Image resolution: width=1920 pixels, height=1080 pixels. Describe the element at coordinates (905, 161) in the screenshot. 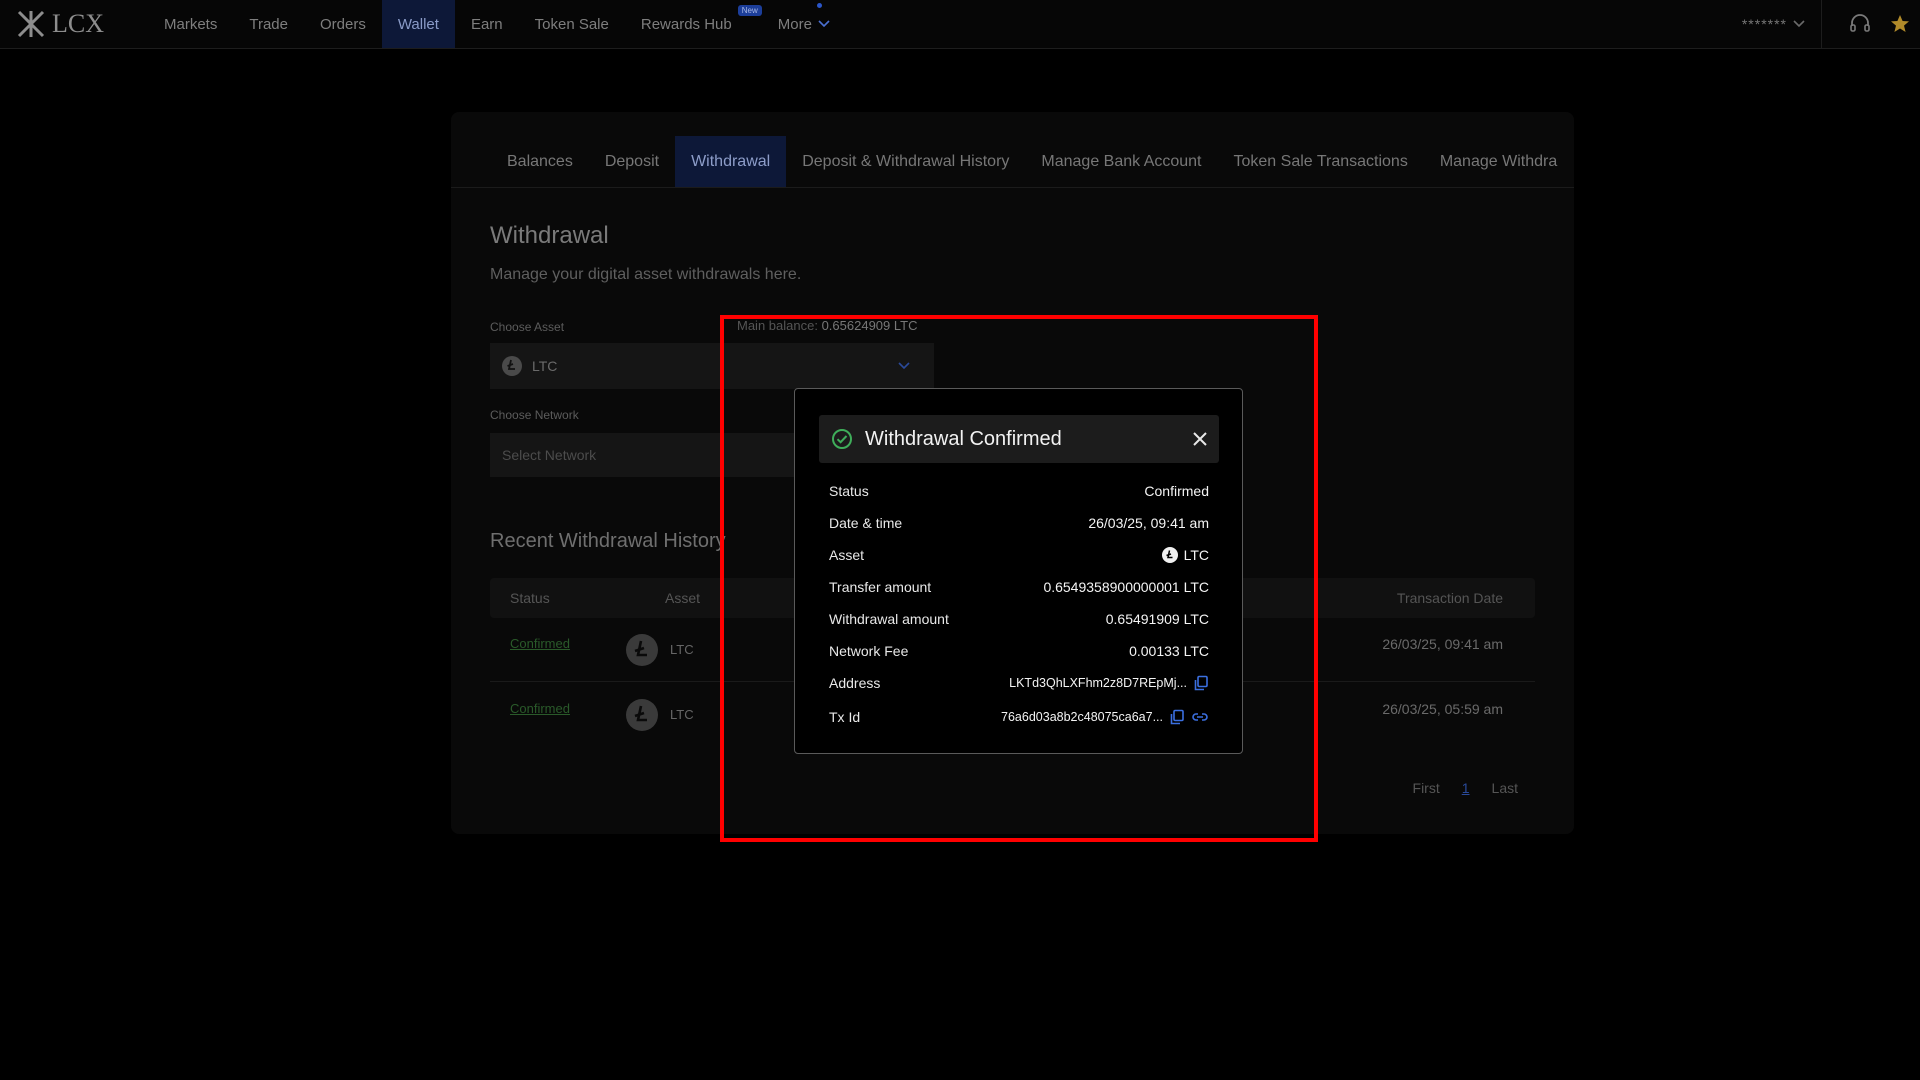

I see `tab-deposit-withdrawal-history: Deposit & Withdrawal History` at that location.